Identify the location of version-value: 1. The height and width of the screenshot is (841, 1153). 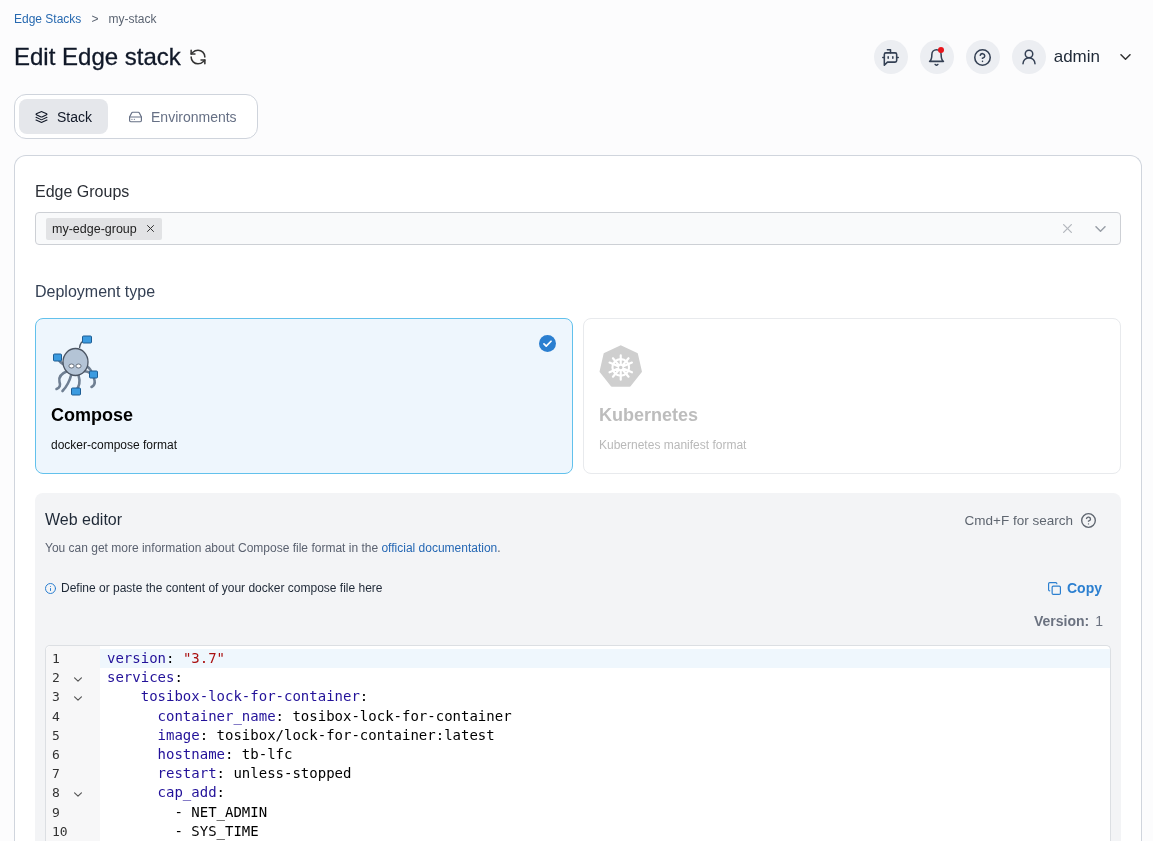
(1099, 621).